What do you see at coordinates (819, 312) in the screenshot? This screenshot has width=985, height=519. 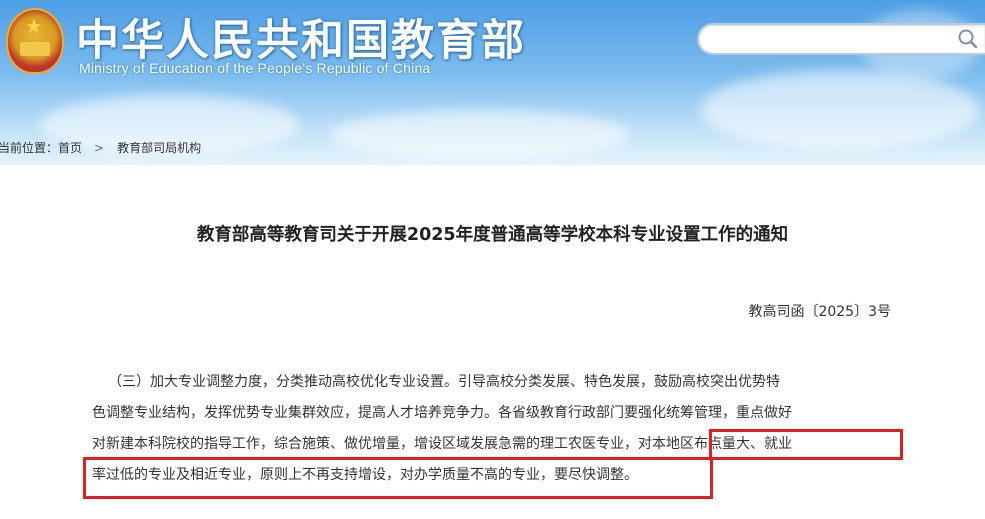 I see `document-number: 教高司函〔2025〕3号` at bounding box center [819, 312].